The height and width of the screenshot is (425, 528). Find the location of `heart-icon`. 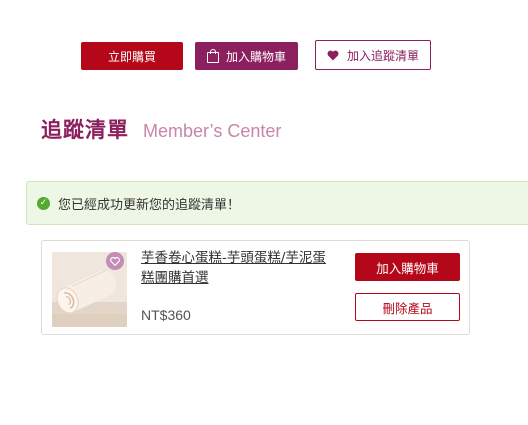

heart-icon is located at coordinates (333, 55).